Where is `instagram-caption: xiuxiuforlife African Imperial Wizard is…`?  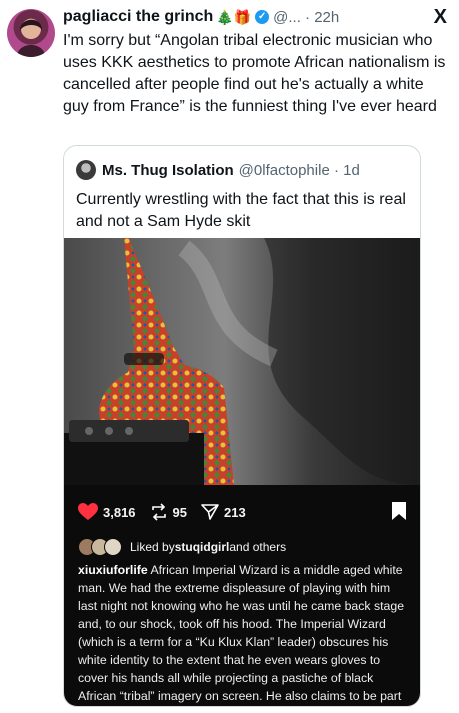
instagram-caption: xiuxiuforlife African Imperial Wizard is… is located at coordinates (243, 633).